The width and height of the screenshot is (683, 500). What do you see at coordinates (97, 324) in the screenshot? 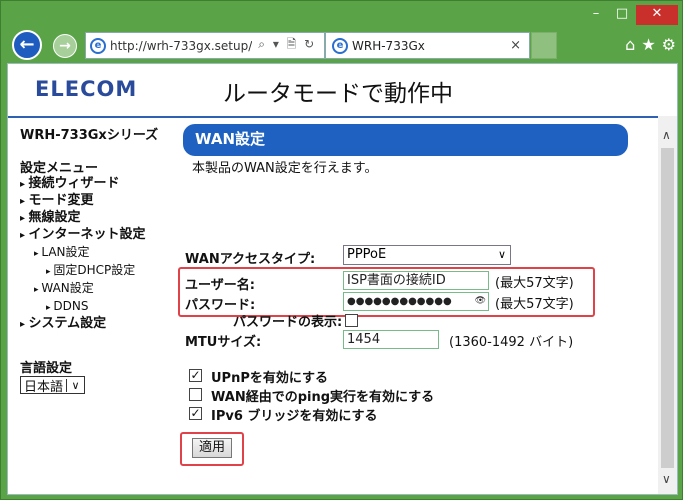
I see `sidebar-item-system: システム設定` at bounding box center [97, 324].